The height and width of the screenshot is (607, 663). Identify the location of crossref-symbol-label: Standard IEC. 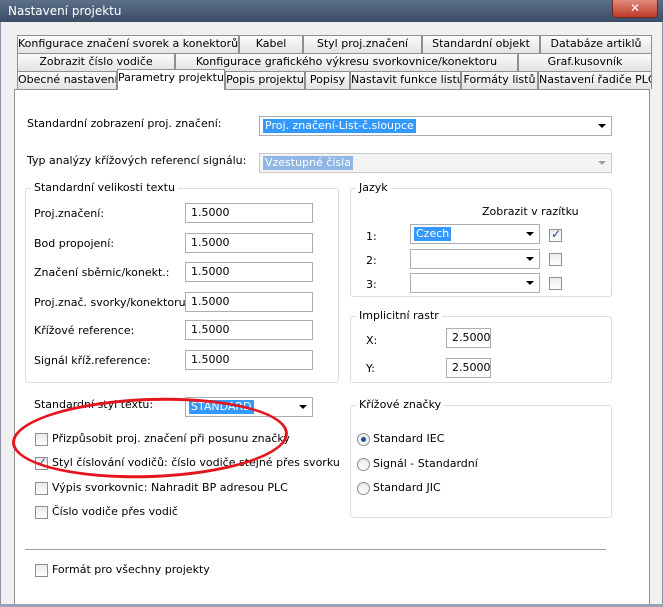
(409, 438).